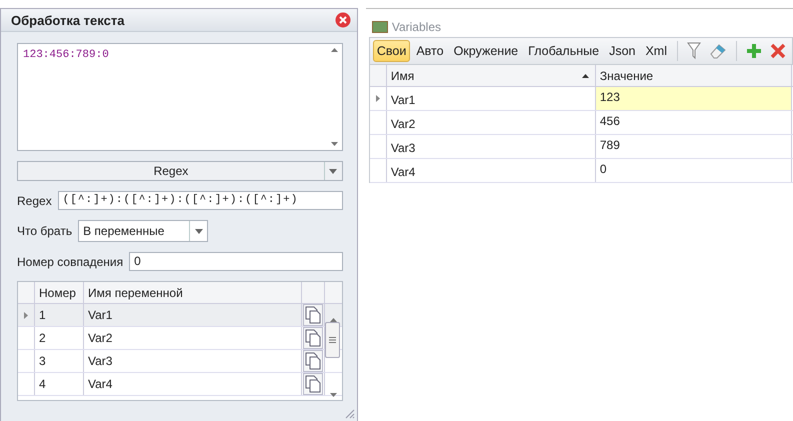 This screenshot has height=421, width=793. What do you see at coordinates (236, 261) in the screenshot?
I see `match-number-field: 0` at bounding box center [236, 261].